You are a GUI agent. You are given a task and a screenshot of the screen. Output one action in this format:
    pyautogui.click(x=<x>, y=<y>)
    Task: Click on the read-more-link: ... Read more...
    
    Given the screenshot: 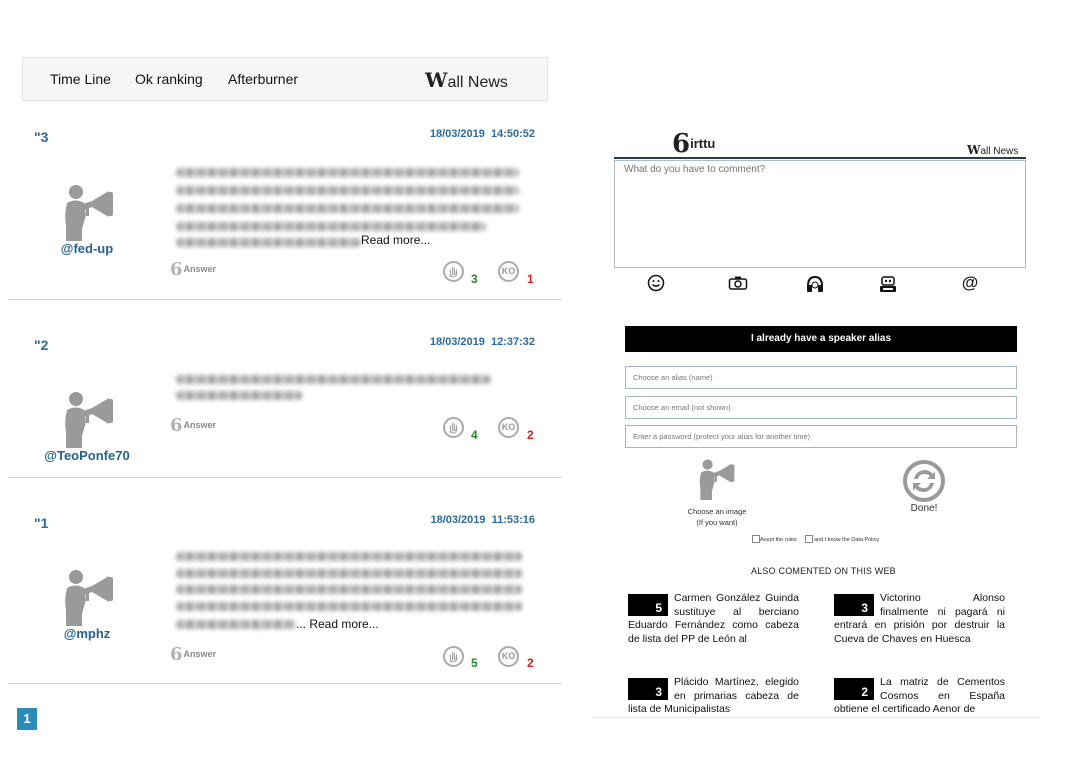 What is the action you would take?
    pyautogui.click(x=337, y=624)
    